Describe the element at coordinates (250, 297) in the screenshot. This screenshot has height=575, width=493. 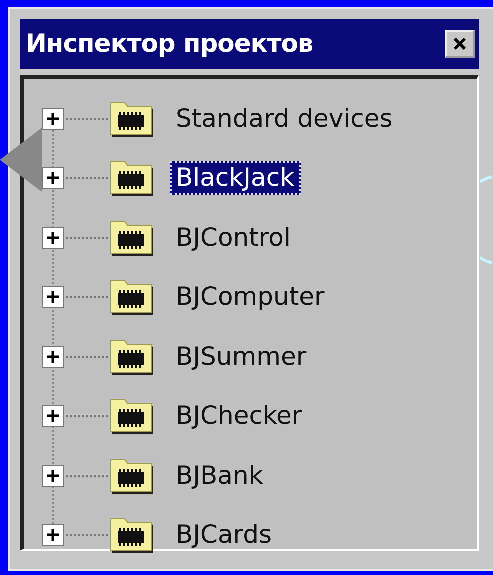
I see `tree-item: BJComputer` at that location.